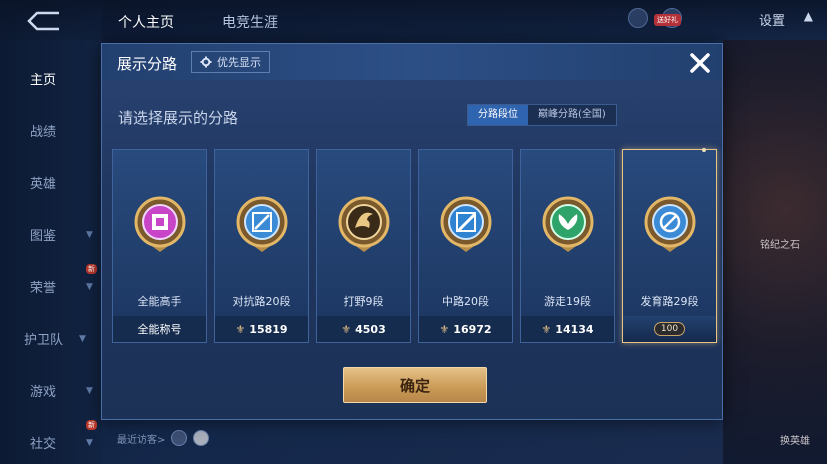 This screenshot has height=464, width=827. I want to click on farm-lane-badge-icon, so click(670, 225).